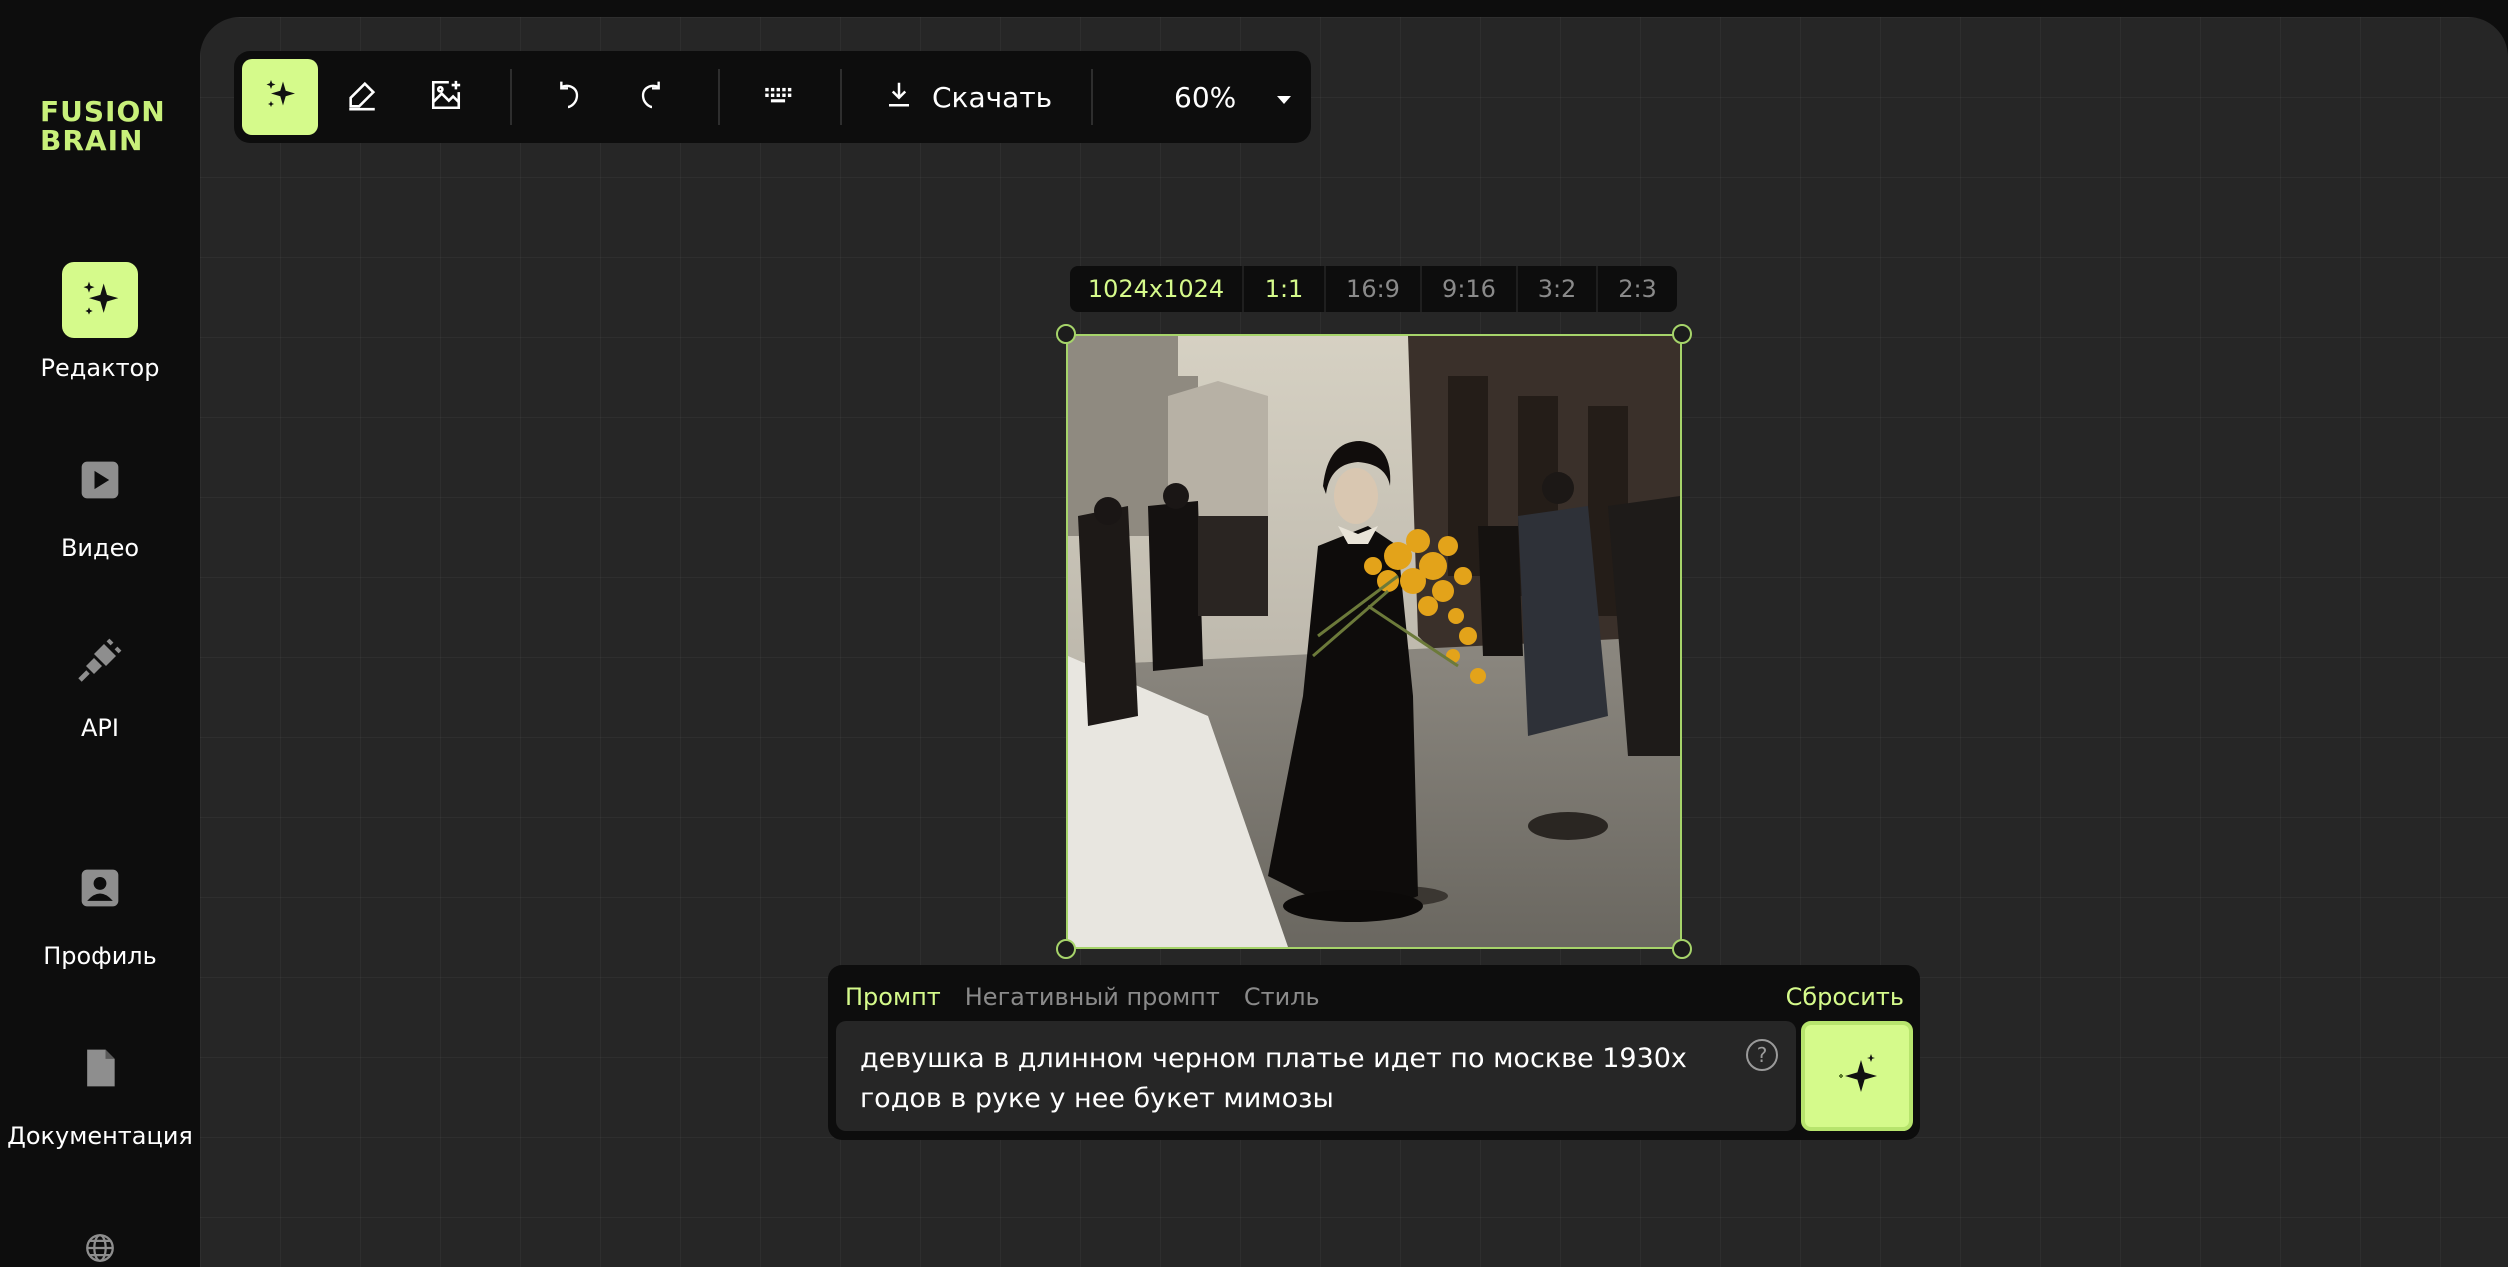 The height and width of the screenshot is (1267, 2508). I want to click on resize-handle-top-left, so click(1066, 334).